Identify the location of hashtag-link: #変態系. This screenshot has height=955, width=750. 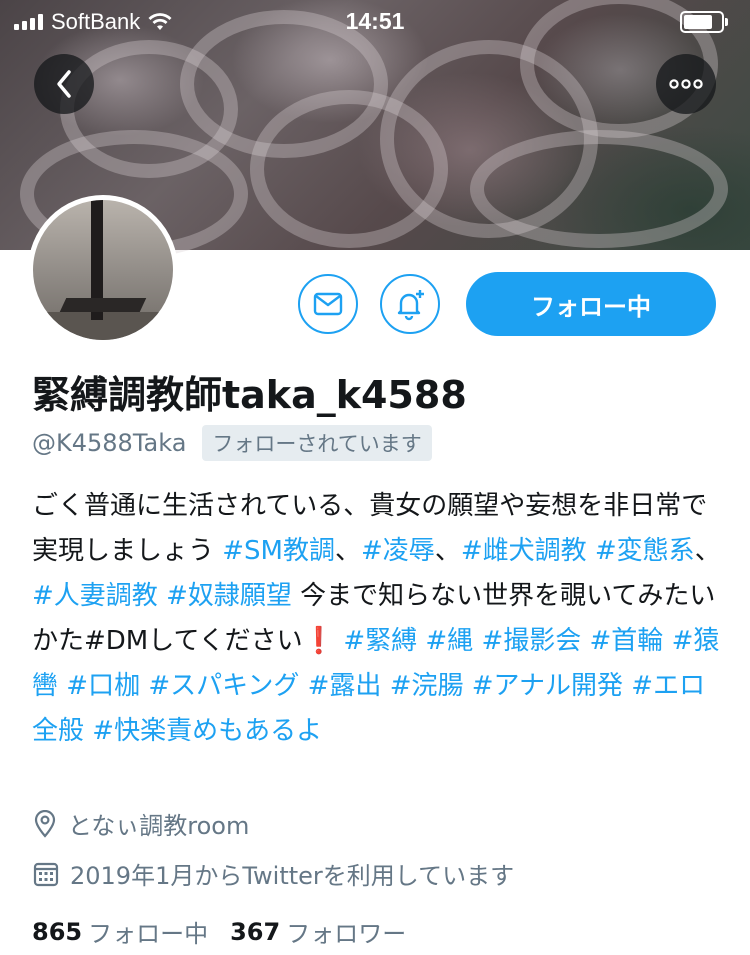
(645, 551).